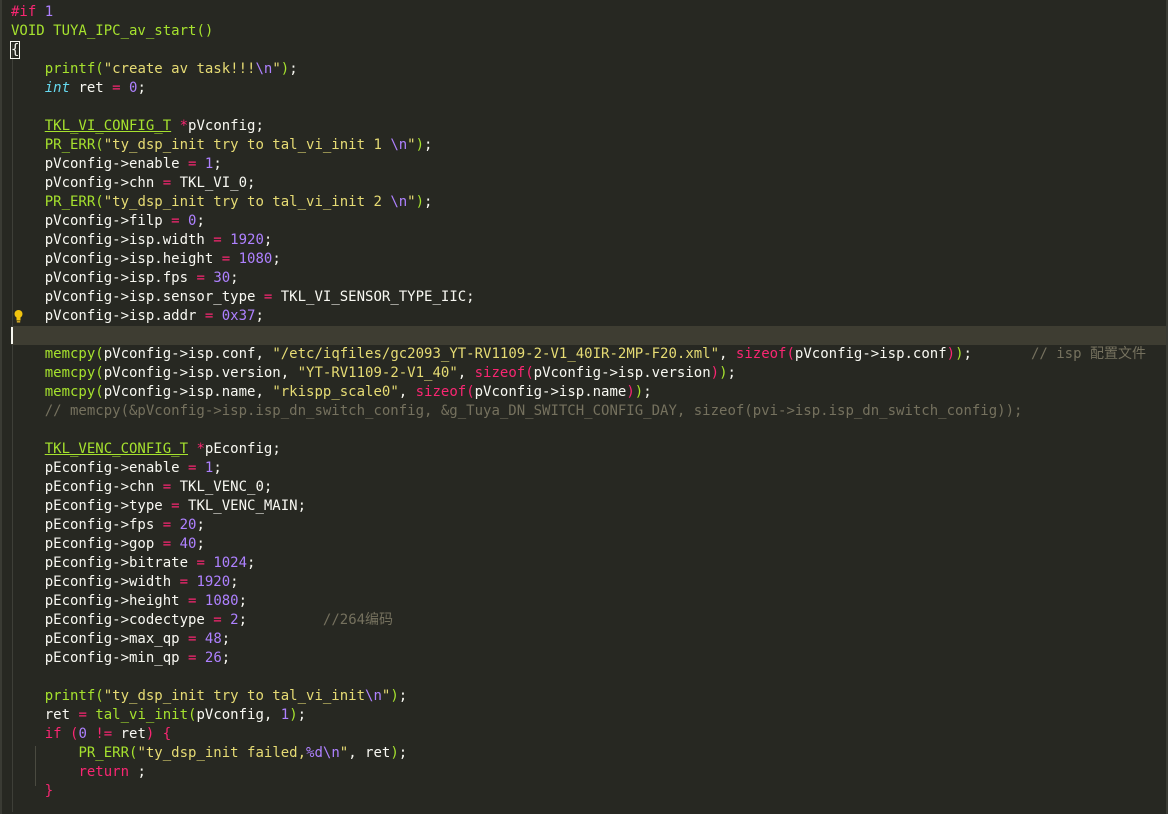 The height and width of the screenshot is (814, 1168). What do you see at coordinates (589, 259) in the screenshot?
I see `code-line: pVconfig->isp.height = 1080;` at bounding box center [589, 259].